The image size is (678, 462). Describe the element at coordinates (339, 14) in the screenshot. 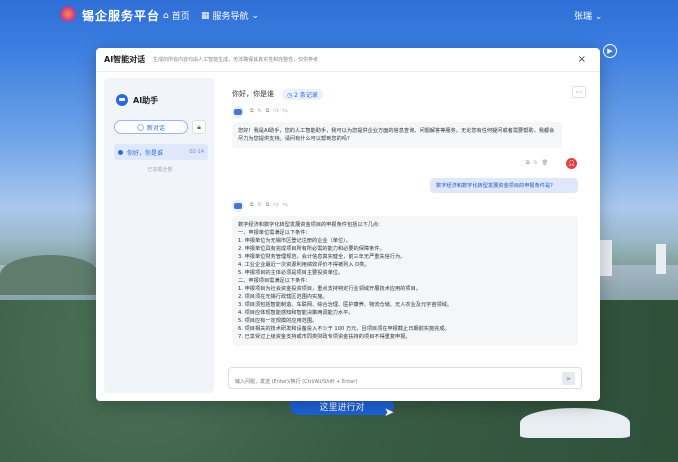

I see `top-nav: 锡企服务平台 ⌂ 首页 ▦ 服务导航 ⌄ 张瑞 ⌄` at that location.